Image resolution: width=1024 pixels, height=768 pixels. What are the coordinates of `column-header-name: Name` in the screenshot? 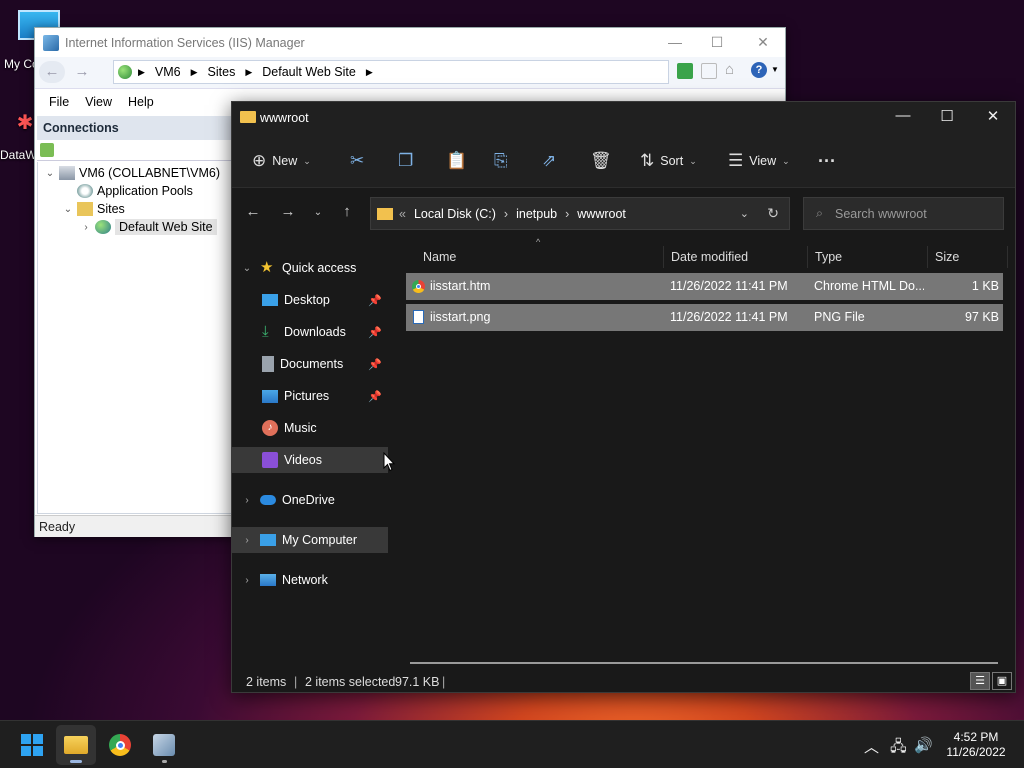 It's located at (540, 257).